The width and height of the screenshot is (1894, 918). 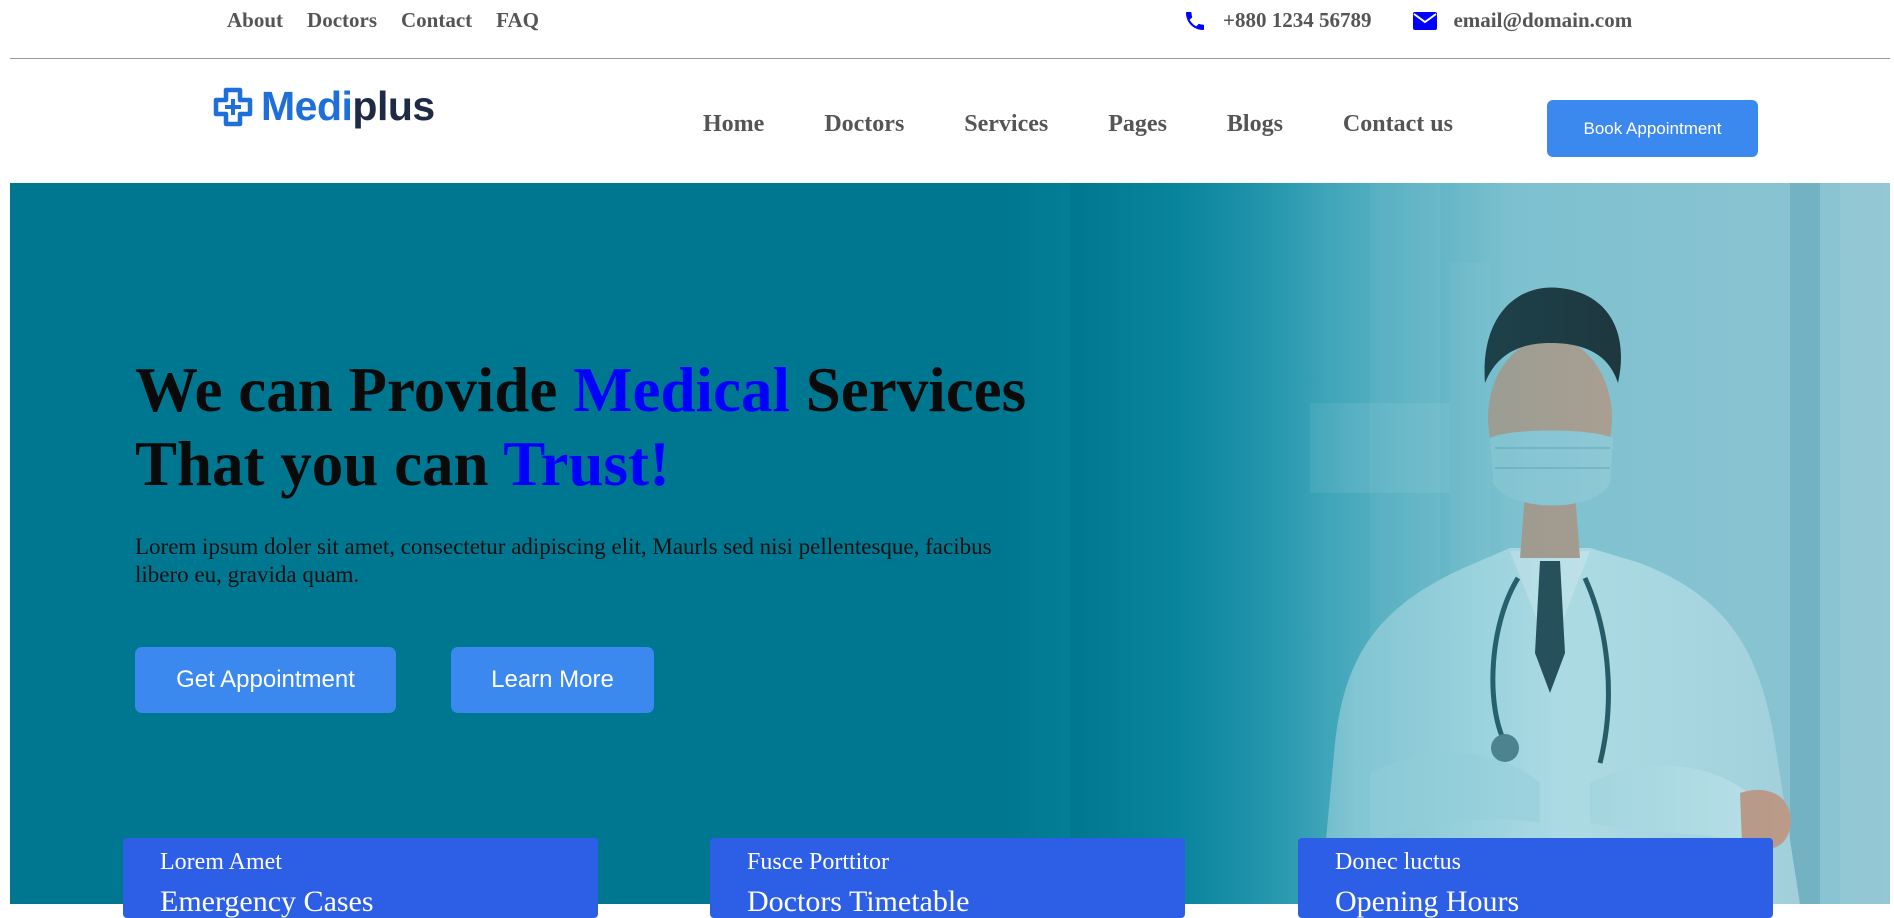 What do you see at coordinates (255, 20) in the screenshot?
I see `top-link-about: About` at bounding box center [255, 20].